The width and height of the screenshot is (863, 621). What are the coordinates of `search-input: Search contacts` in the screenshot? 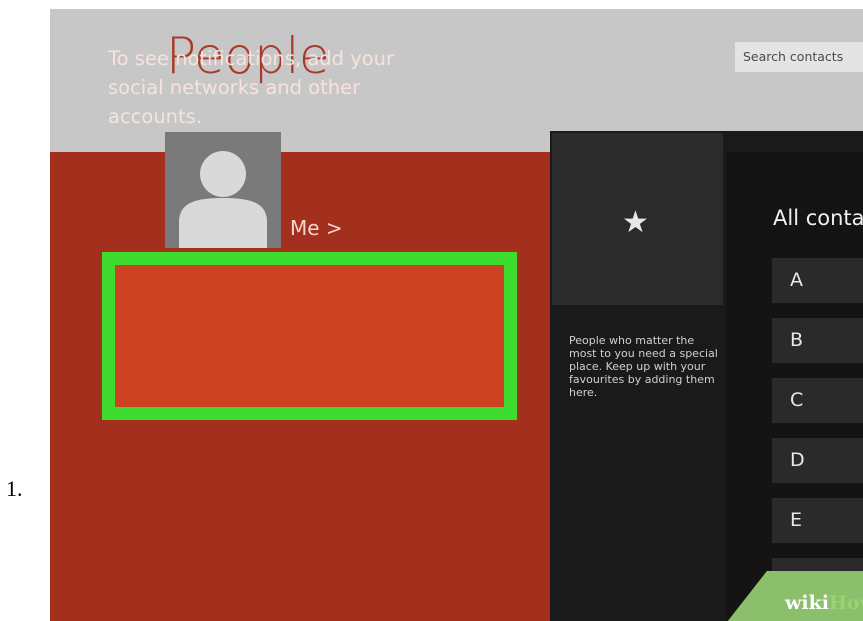 It's located at (799, 57).